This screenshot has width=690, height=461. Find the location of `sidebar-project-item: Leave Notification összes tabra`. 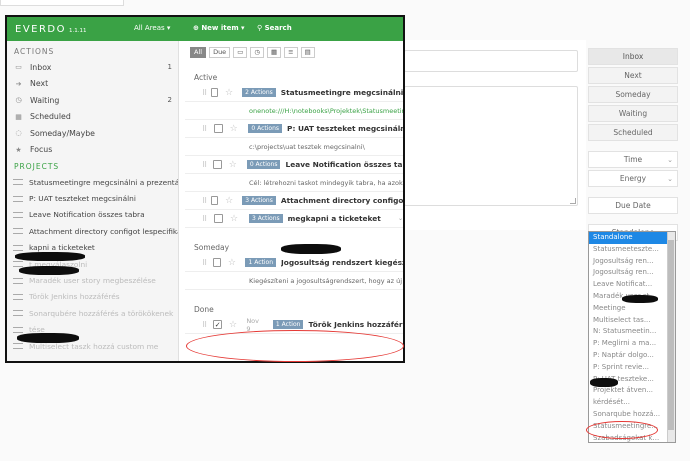

sidebar-project-item: Leave Notification összes tabra is located at coordinates (92, 215).